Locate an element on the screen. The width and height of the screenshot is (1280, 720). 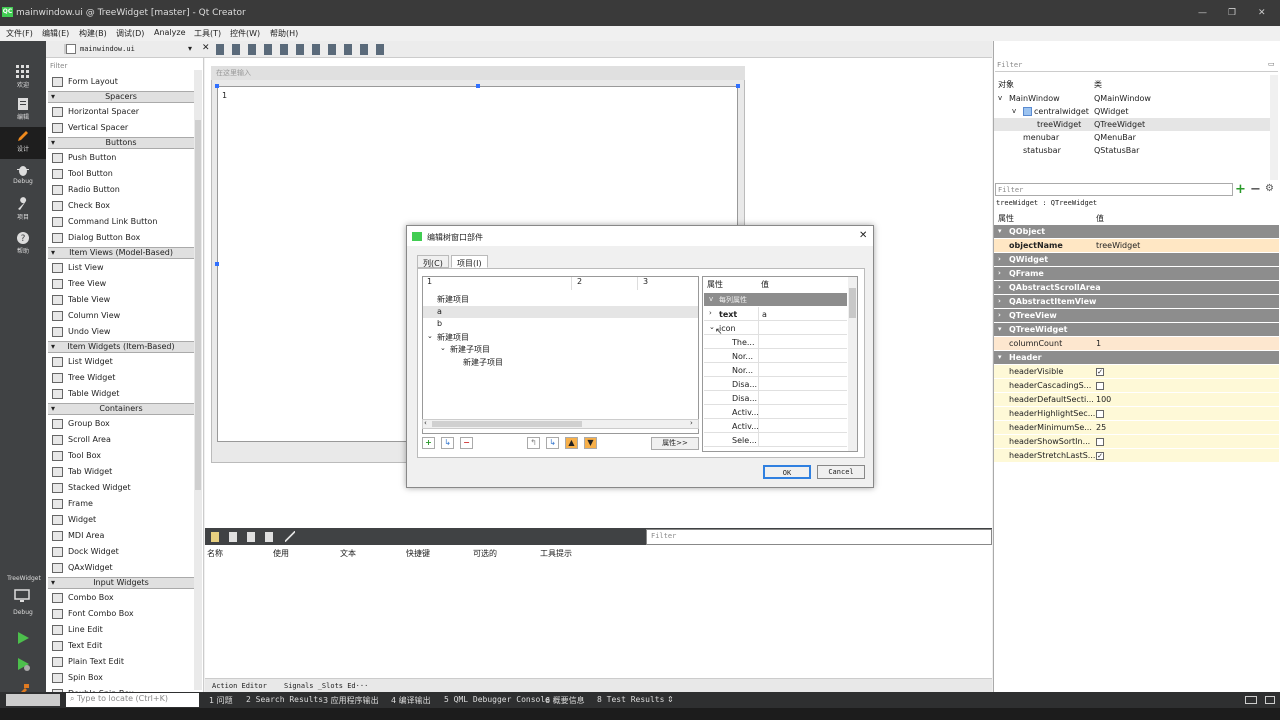
property-value: 100 is located at coordinates (1103, 399).